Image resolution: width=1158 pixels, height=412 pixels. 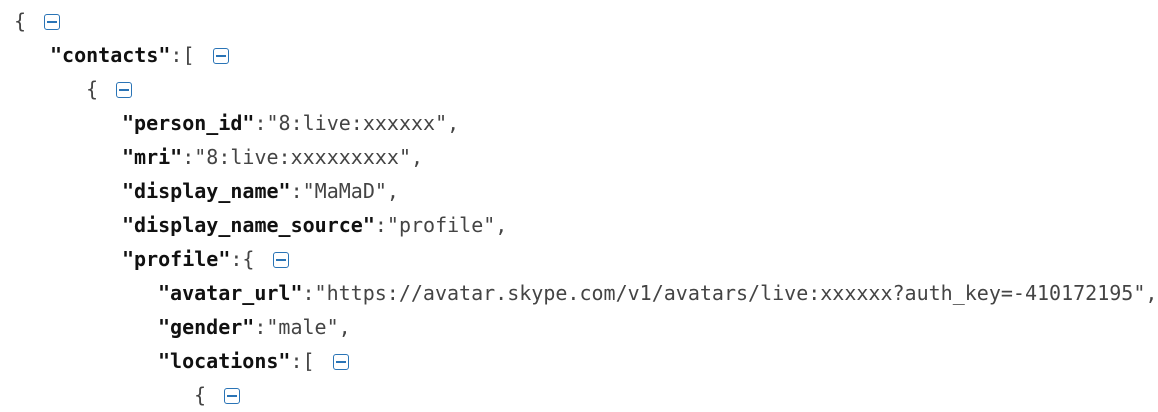 What do you see at coordinates (344, 191) in the screenshot?
I see `json-value-display-name: "MaMaD"` at bounding box center [344, 191].